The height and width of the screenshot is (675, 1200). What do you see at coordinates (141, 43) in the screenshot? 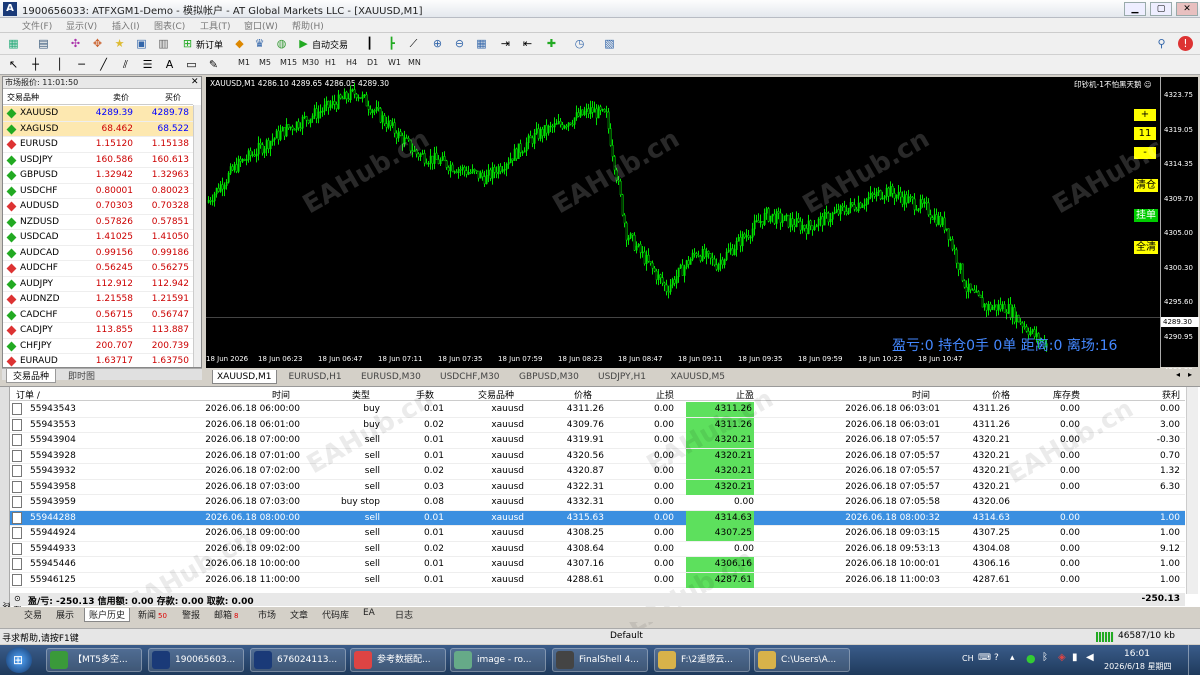
I see `terminal-icon: ▣` at bounding box center [141, 43].